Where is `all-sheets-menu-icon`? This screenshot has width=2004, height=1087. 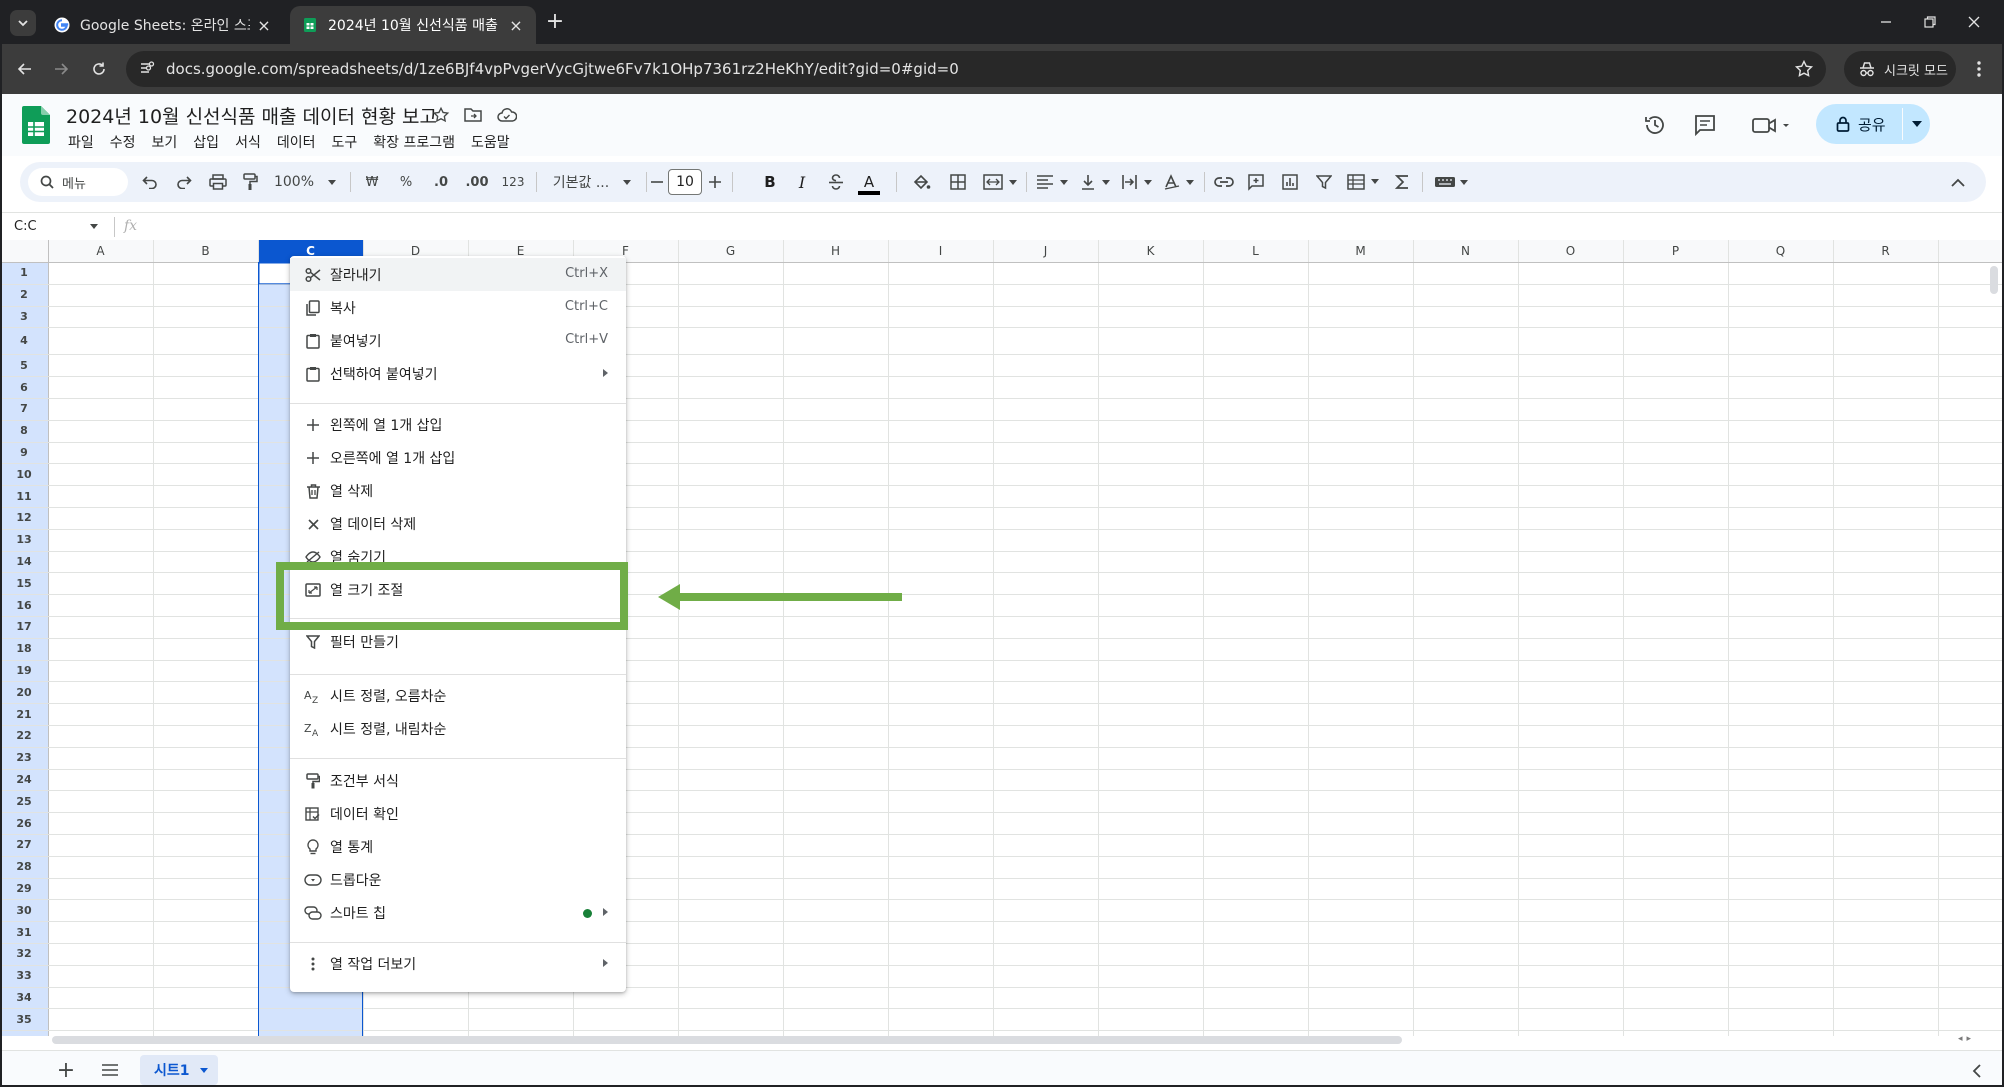 all-sheets-menu-icon is located at coordinates (110, 1070).